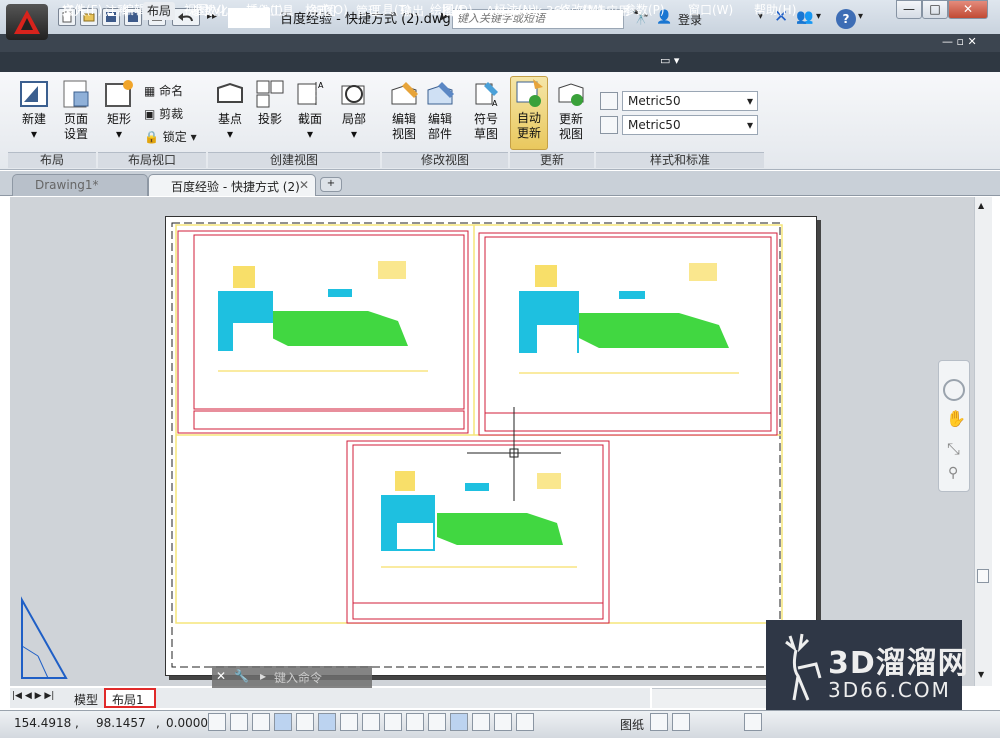  I want to click on tab-insert: 插入, so click(74, 11).